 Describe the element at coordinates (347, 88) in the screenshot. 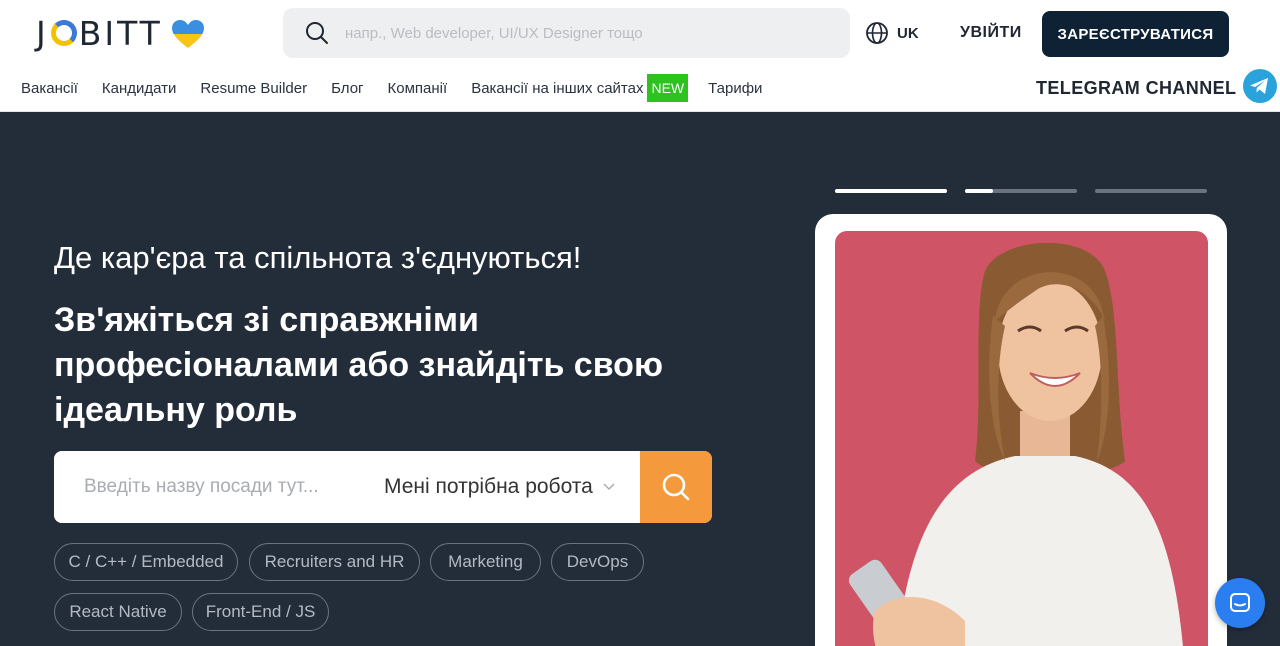

I see `nav-item-blog: Блог` at that location.